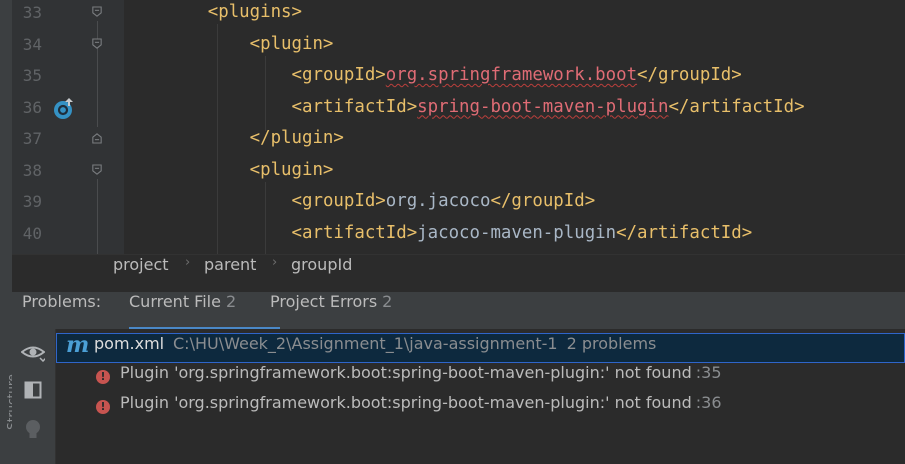  I want to click on code-line: <groupId>org.jacoco</groupId>, so click(514, 202).